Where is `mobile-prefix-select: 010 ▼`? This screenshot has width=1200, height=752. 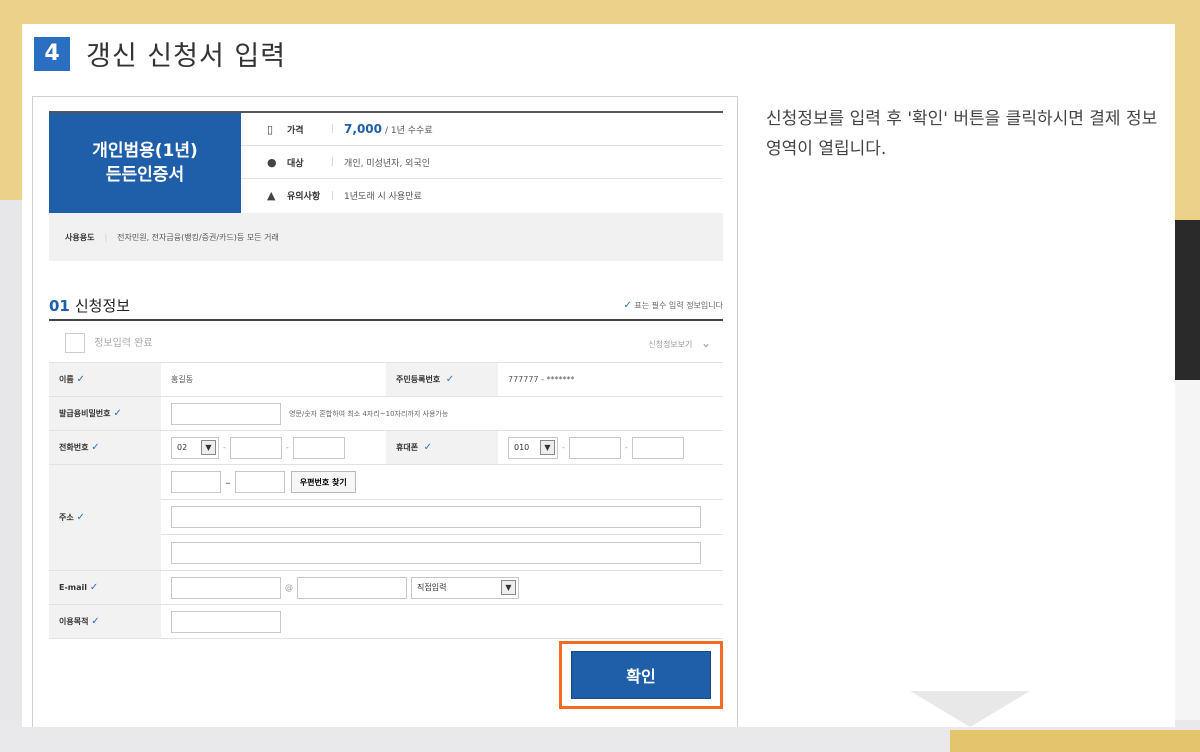
mobile-prefix-select: 010 ▼ is located at coordinates (533, 447).